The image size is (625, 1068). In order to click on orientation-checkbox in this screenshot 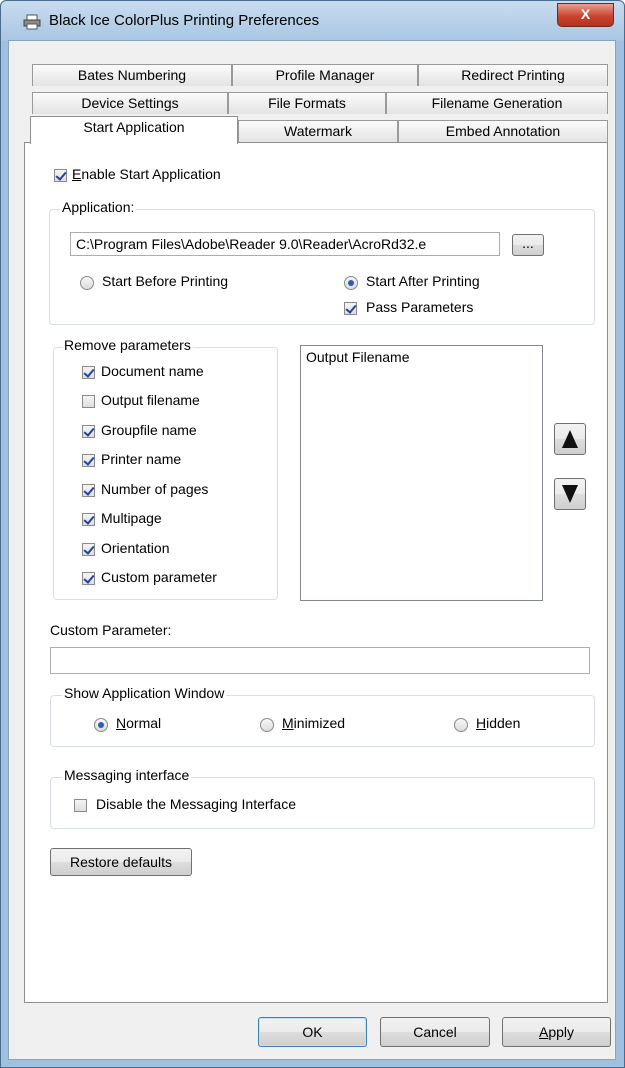, I will do `click(88, 549)`.